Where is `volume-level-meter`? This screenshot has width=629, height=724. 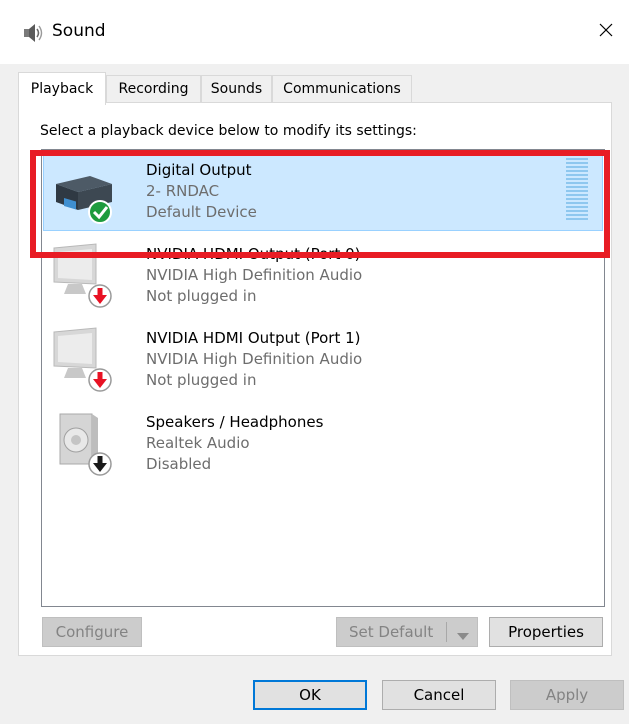
volume-level-meter is located at coordinates (577, 190).